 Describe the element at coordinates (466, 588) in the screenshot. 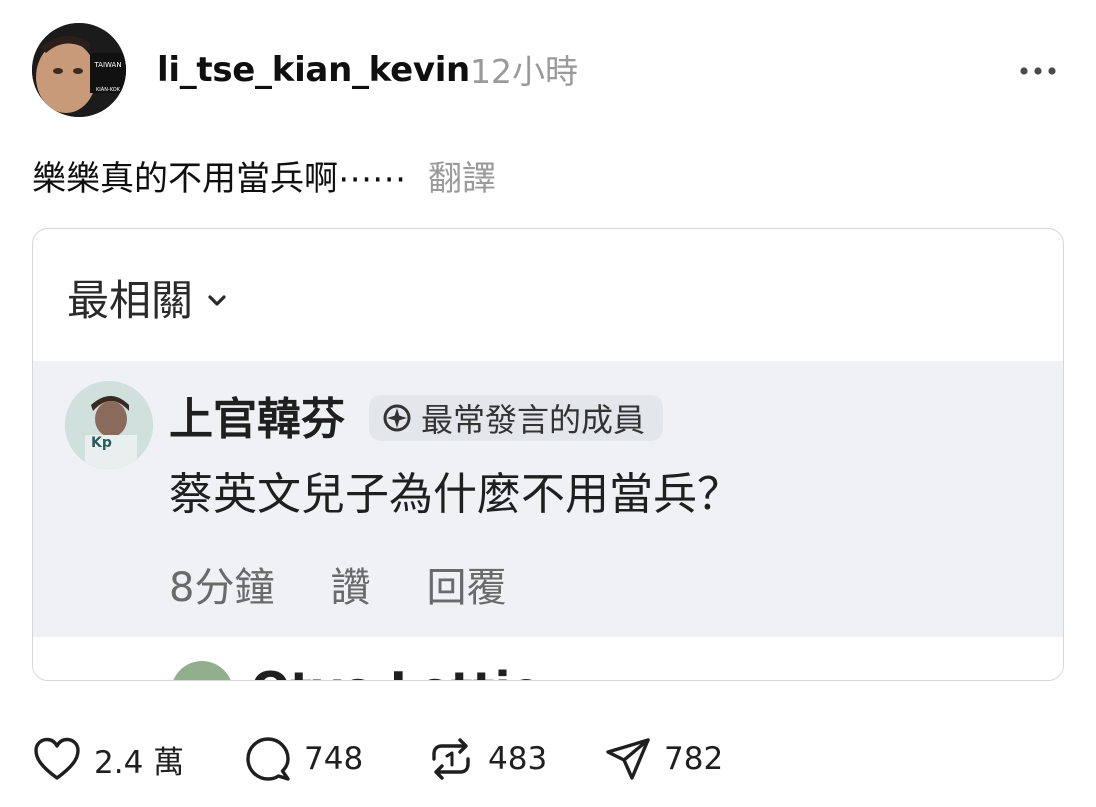

I see `comment-reply-link: 回覆` at that location.